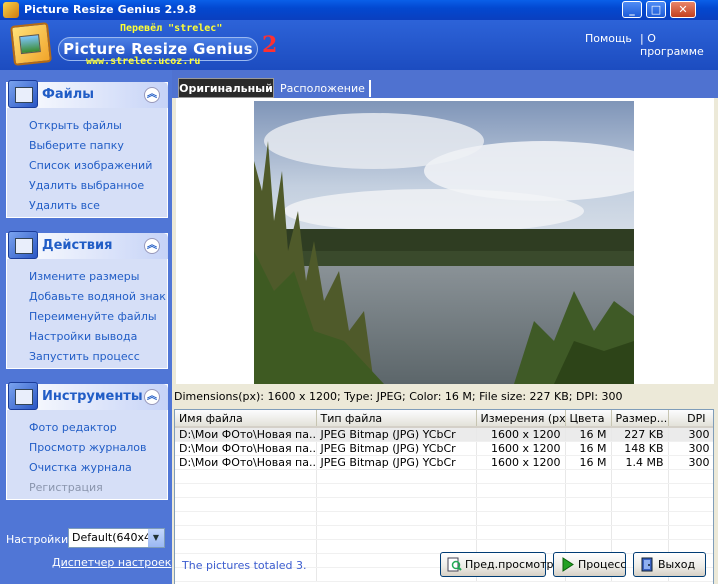 The height and width of the screenshot is (584, 718). Describe the element at coordinates (156, 538) in the screenshot. I see `dropdown-arrow-icon: ▼` at that location.